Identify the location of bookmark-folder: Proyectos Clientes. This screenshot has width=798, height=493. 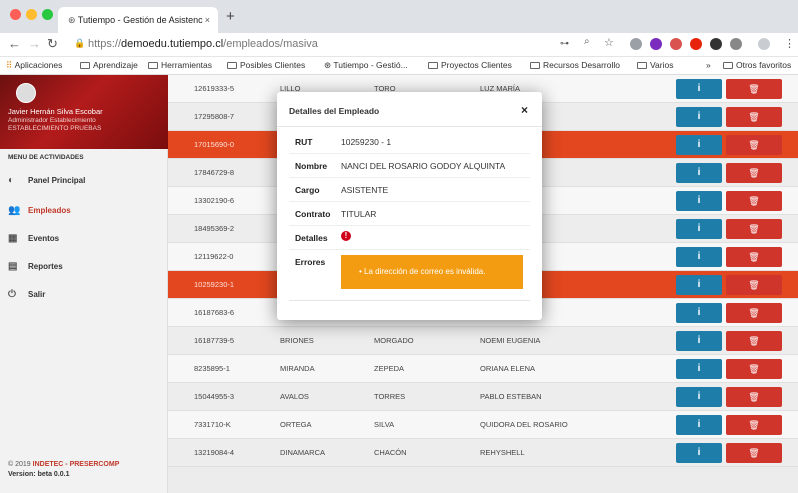
(470, 65).